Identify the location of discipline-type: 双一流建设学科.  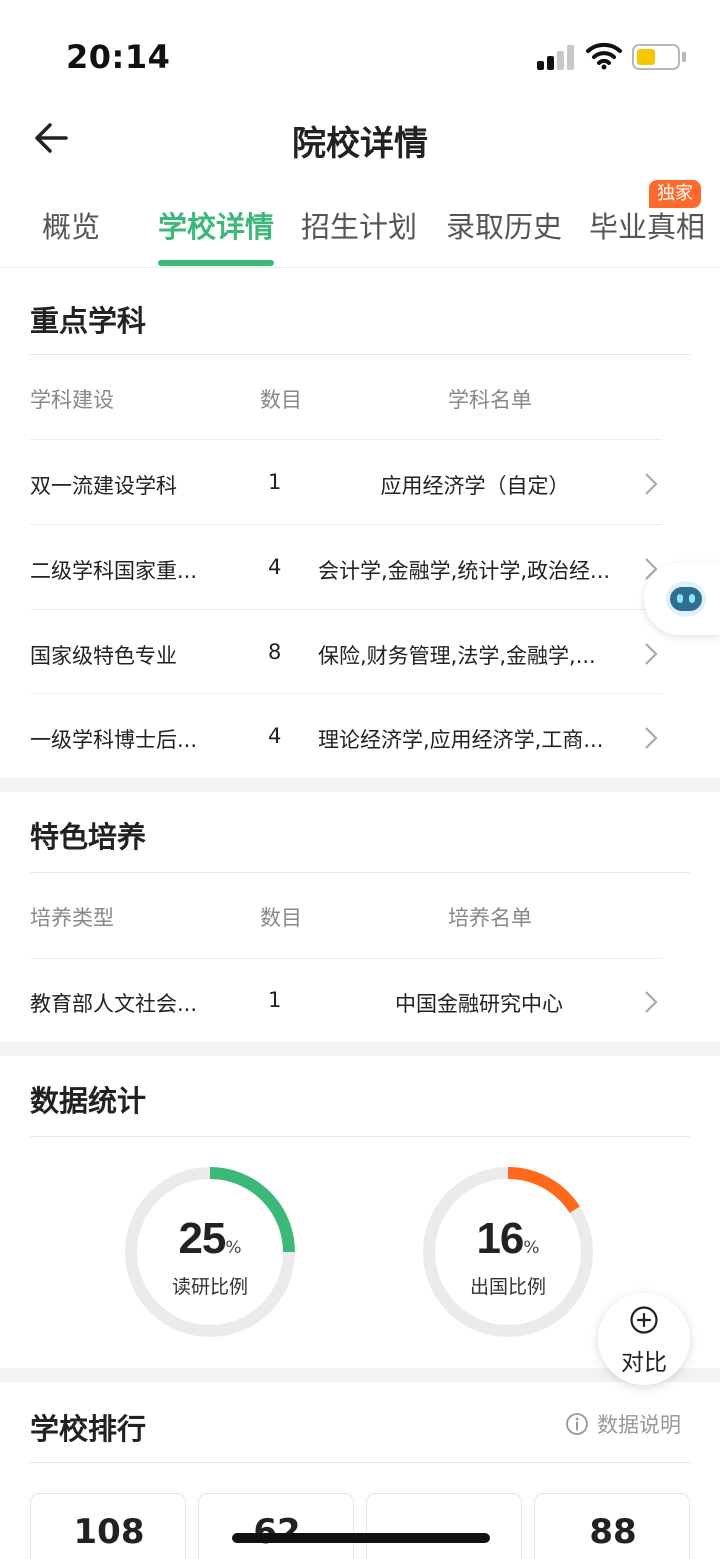
(103, 486).